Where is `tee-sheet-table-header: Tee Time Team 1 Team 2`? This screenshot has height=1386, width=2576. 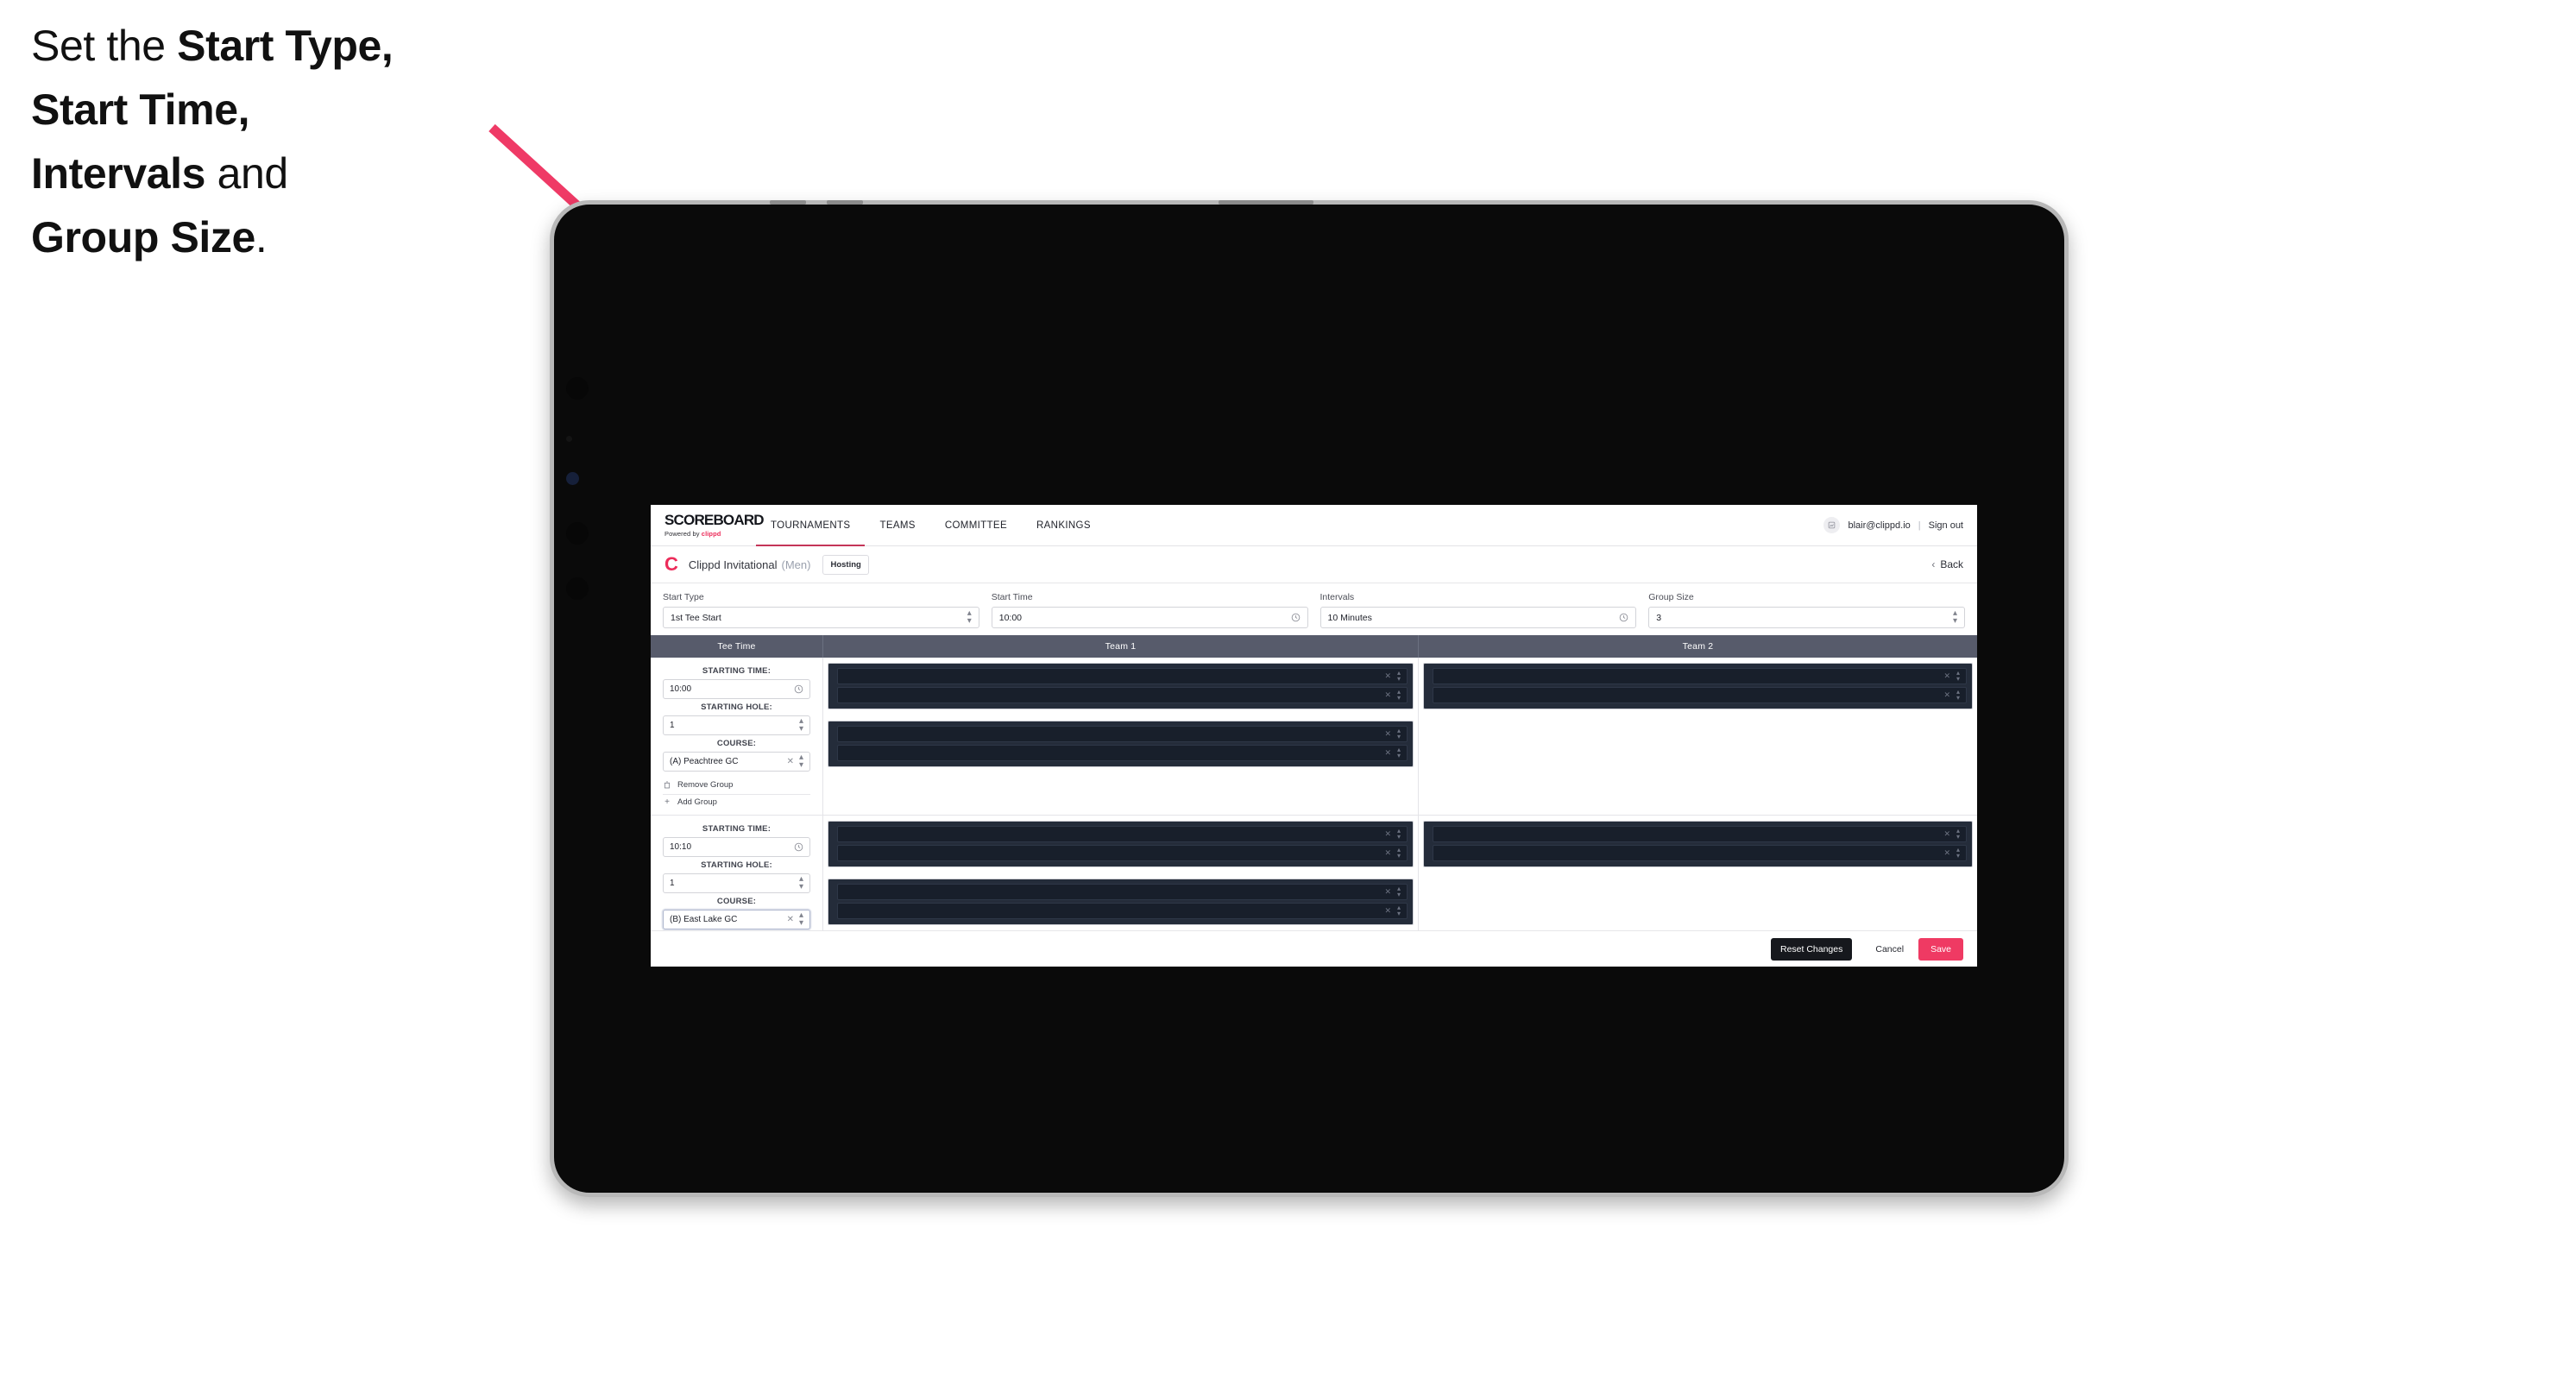 tee-sheet-table-header: Tee Time Team 1 Team 2 is located at coordinates (1314, 647).